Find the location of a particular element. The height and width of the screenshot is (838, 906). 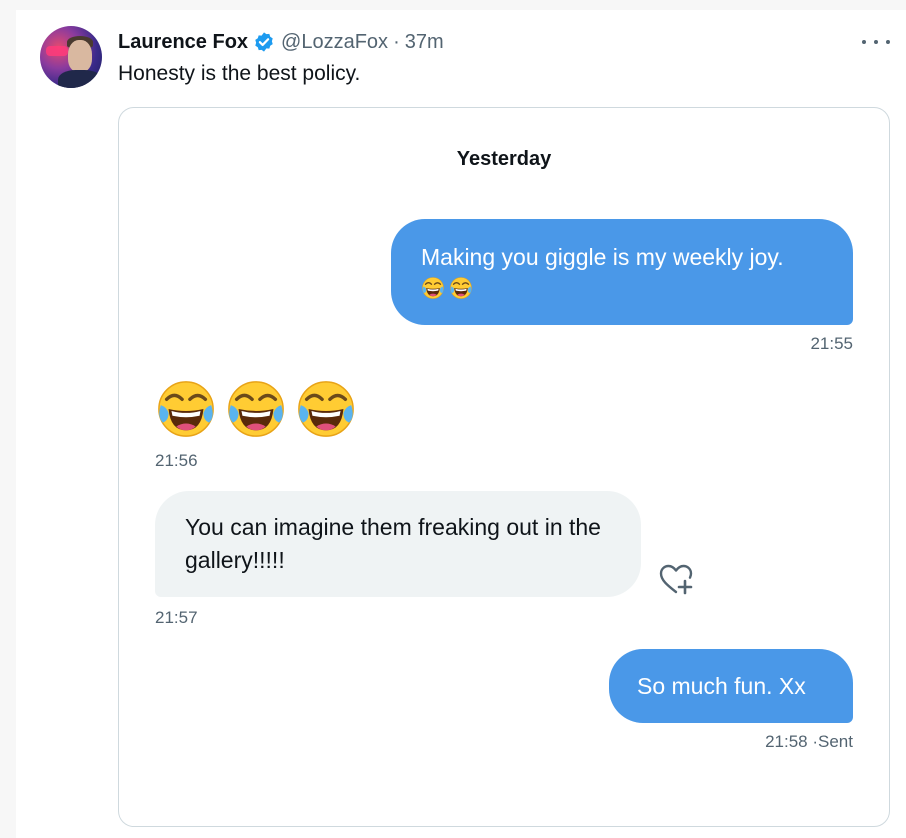

sent-message-bubble: So much fun. Xx is located at coordinates (731, 686).